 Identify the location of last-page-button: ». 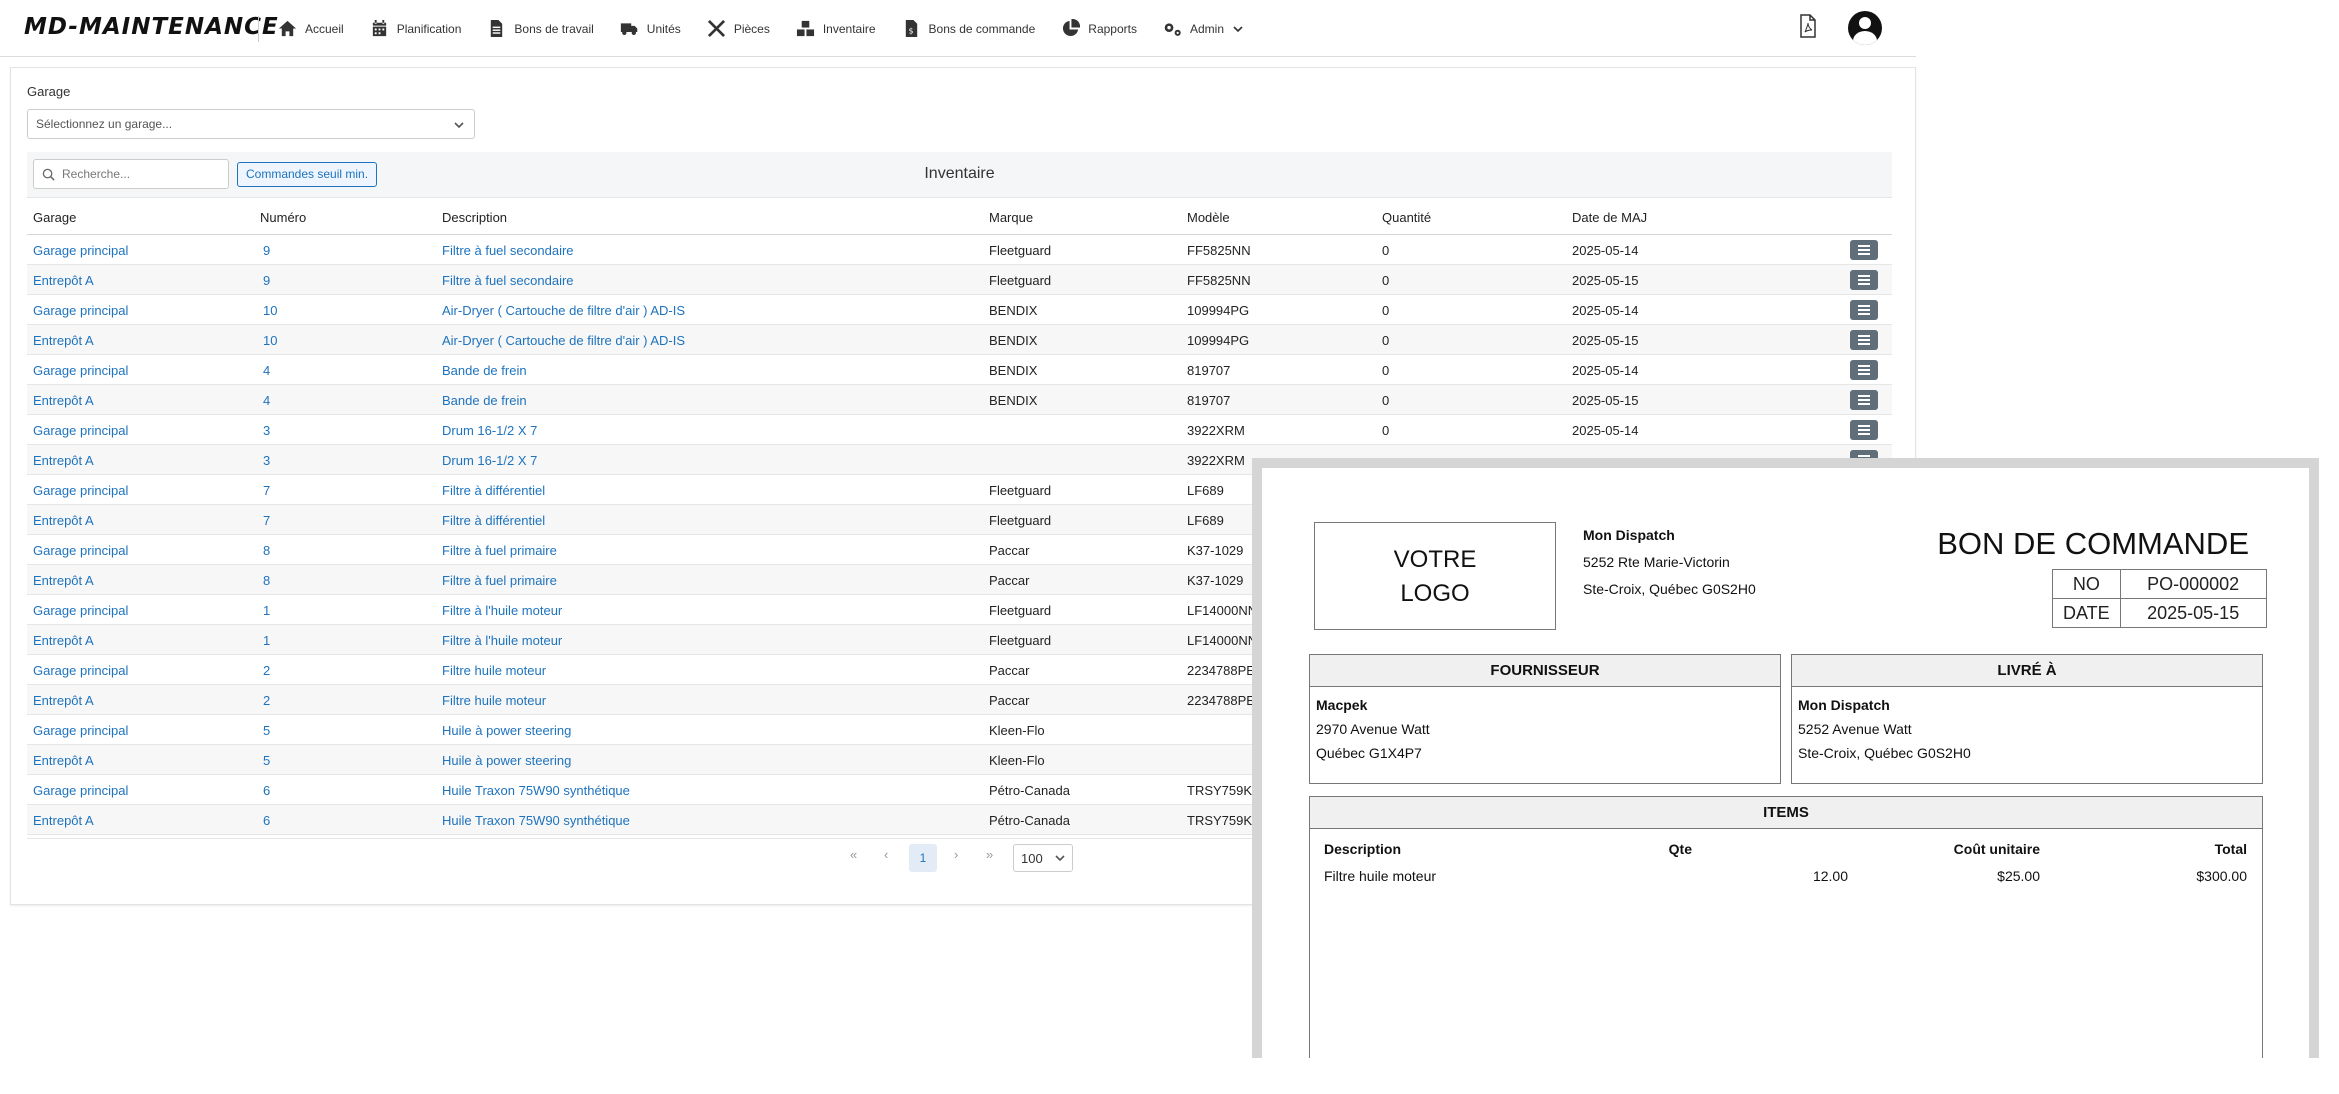
(989, 854).